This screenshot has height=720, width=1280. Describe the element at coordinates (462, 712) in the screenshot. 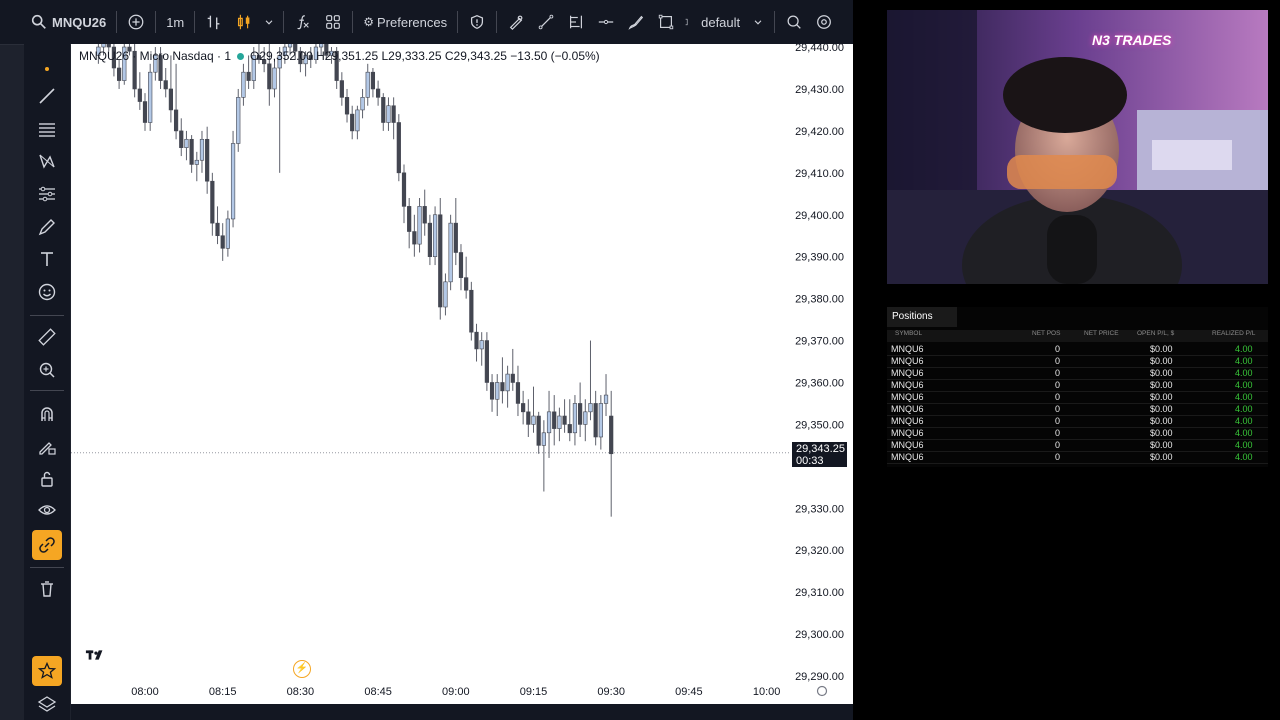

I see `bottom-toolbar` at that location.